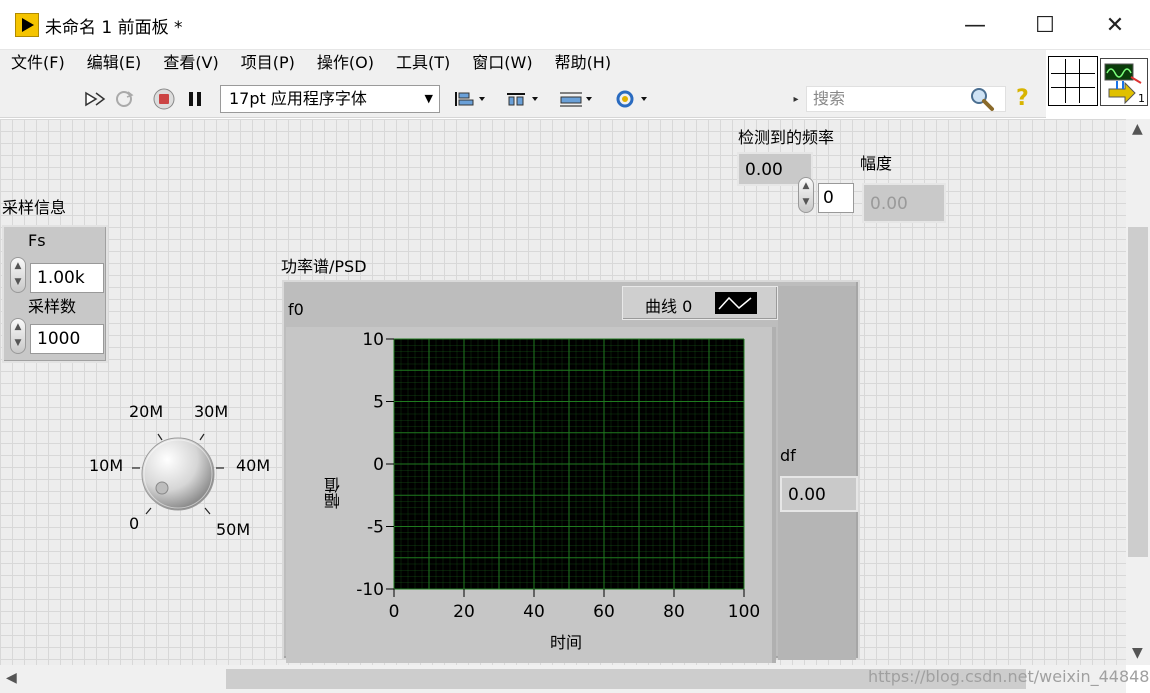  Describe the element at coordinates (1124, 82) in the screenshot. I see `vi-icon: 1` at that location.